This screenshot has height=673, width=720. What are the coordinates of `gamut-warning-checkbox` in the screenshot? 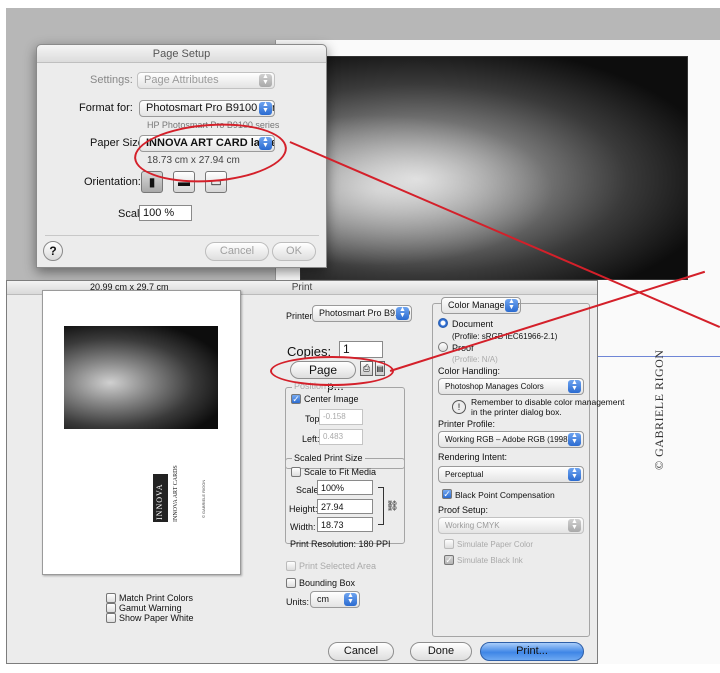 It's located at (111, 608).